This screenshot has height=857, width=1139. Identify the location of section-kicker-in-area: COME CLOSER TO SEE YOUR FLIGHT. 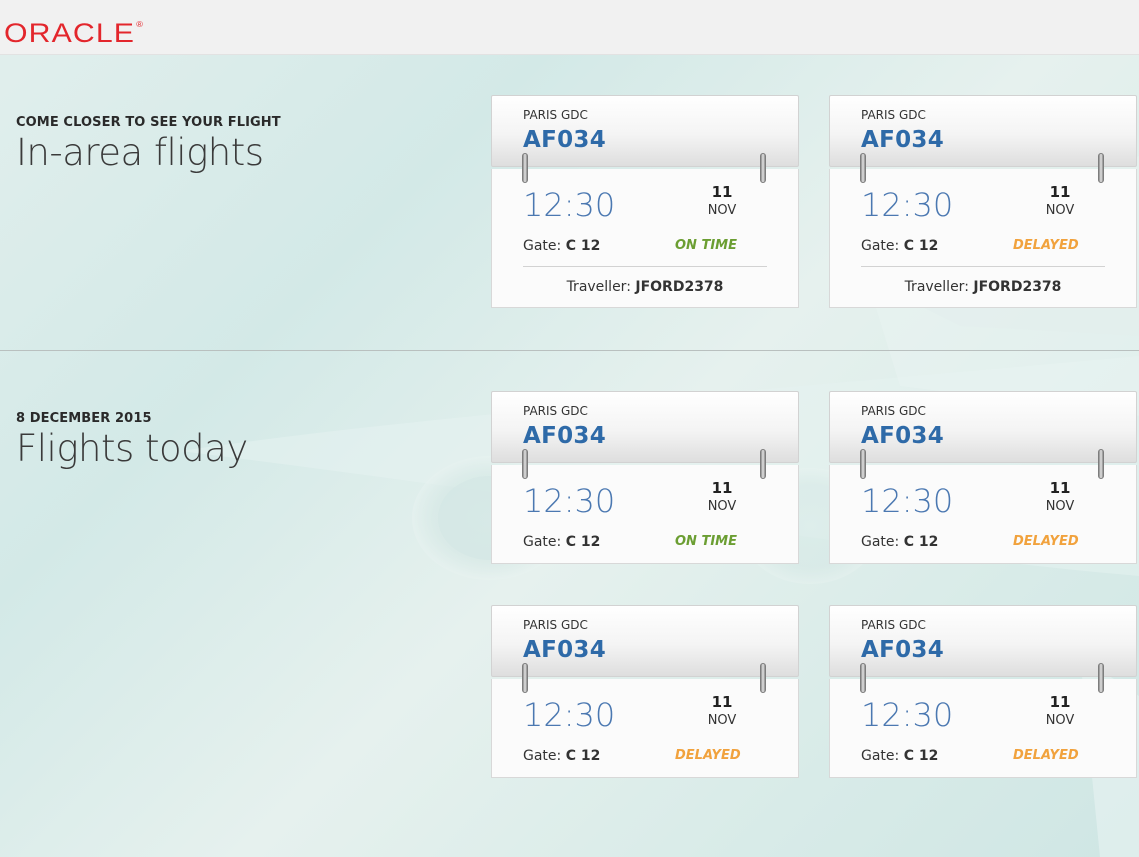
(148, 122).